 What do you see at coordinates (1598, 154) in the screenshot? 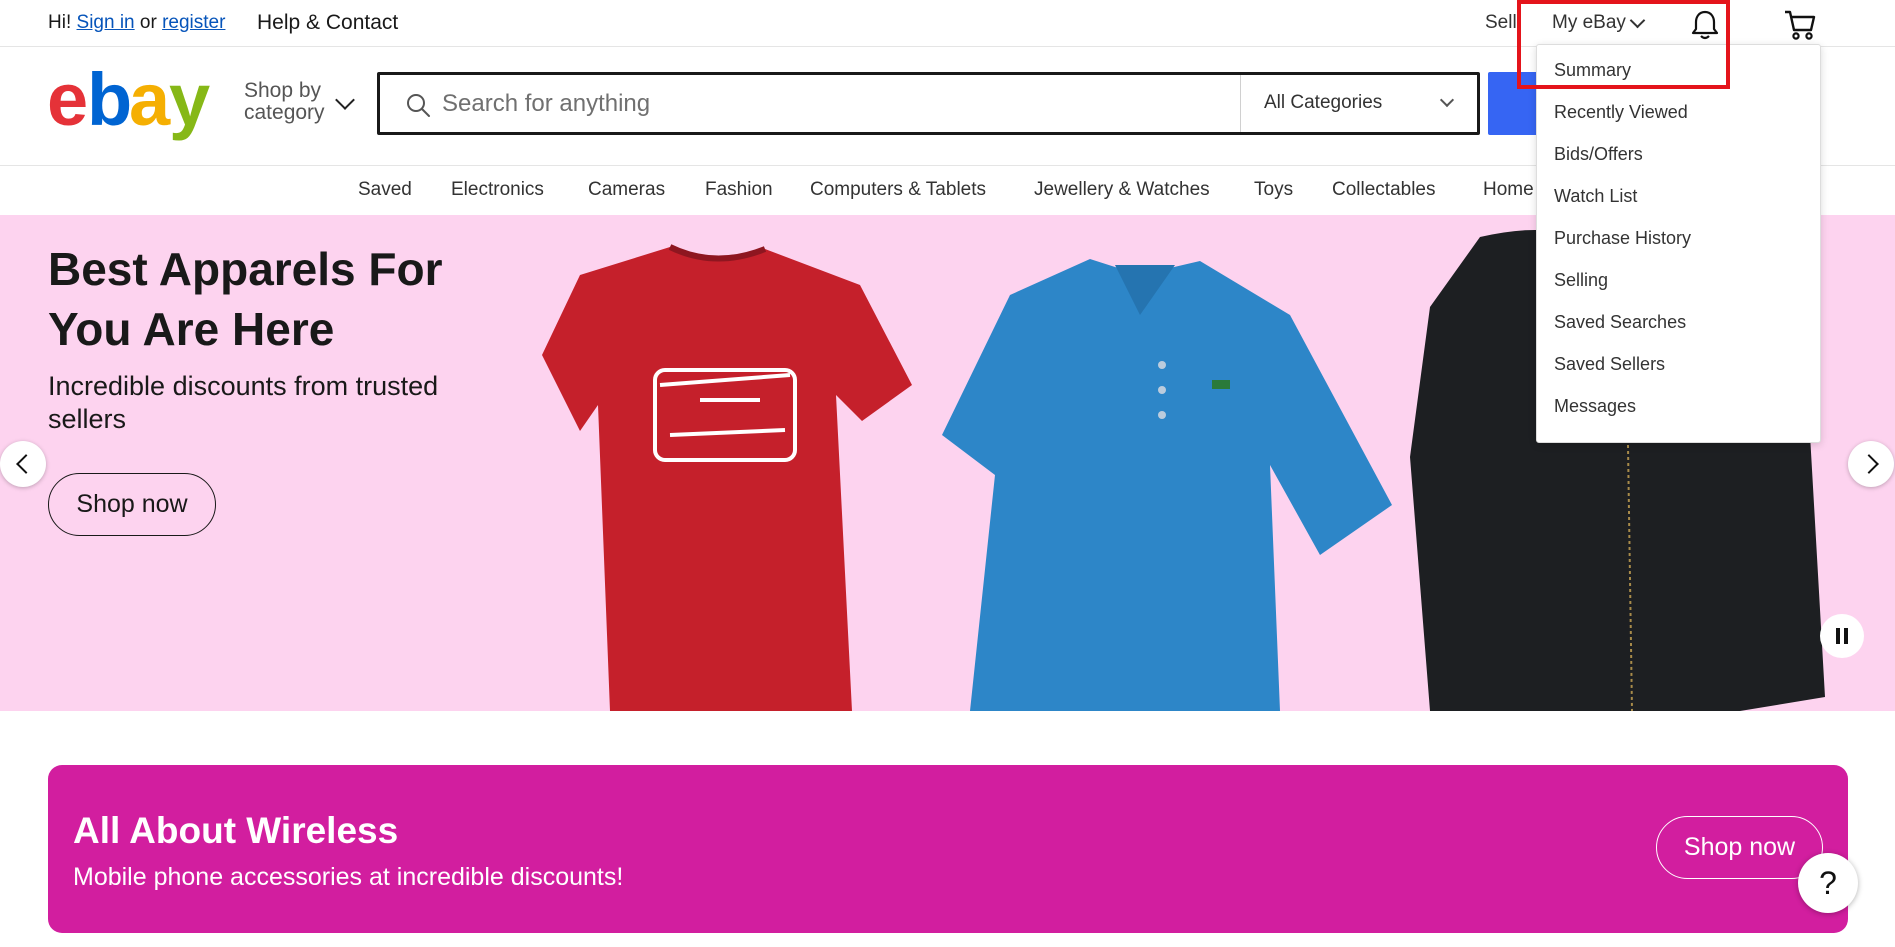
I see `dropdown-item-bids-offers: Bids/Offers` at bounding box center [1598, 154].